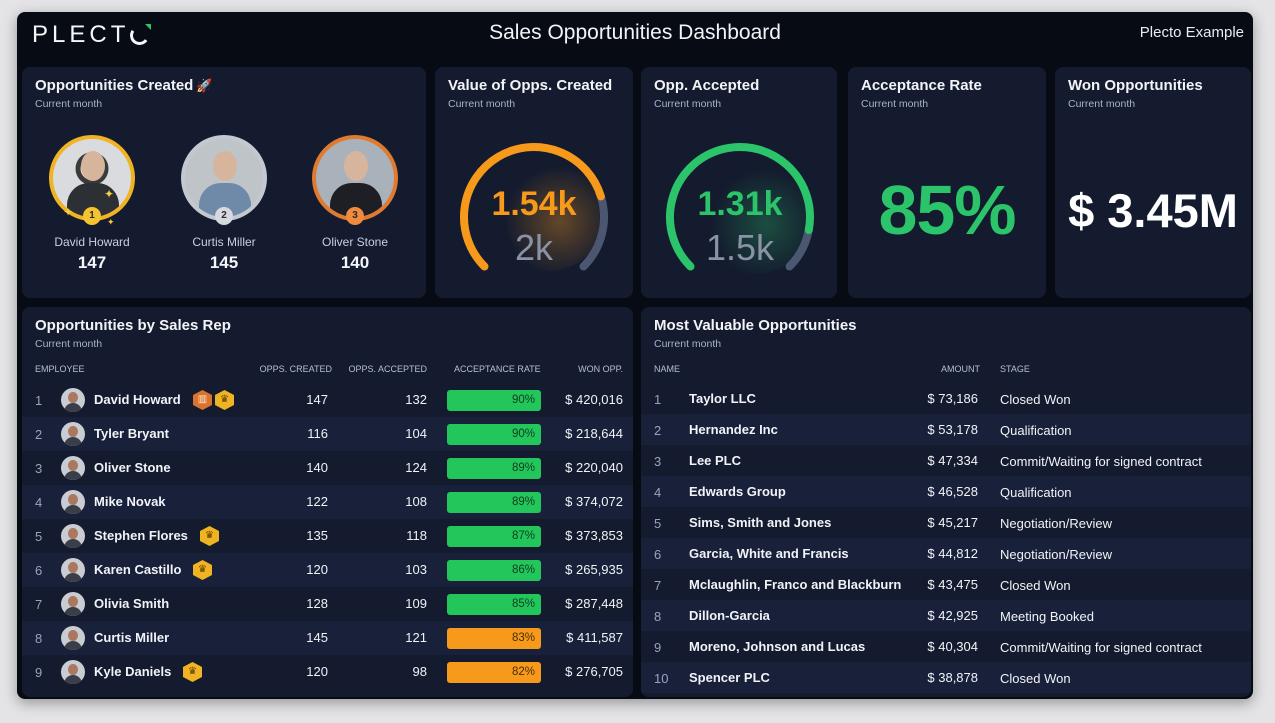  Describe the element at coordinates (317, 637) in the screenshot. I see `opps-created-value: 145` at that location.